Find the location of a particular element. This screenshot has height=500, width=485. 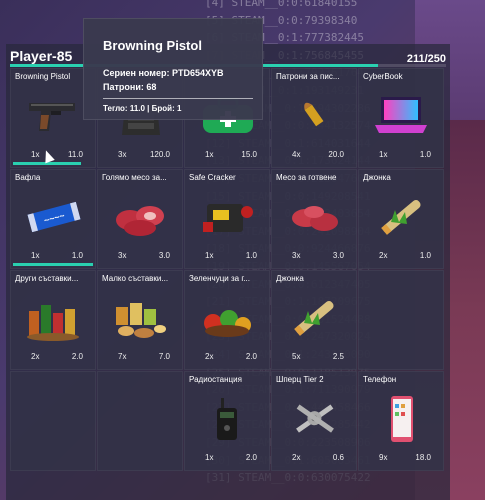

raw-meat-icon is located at coordinates (315, 217).